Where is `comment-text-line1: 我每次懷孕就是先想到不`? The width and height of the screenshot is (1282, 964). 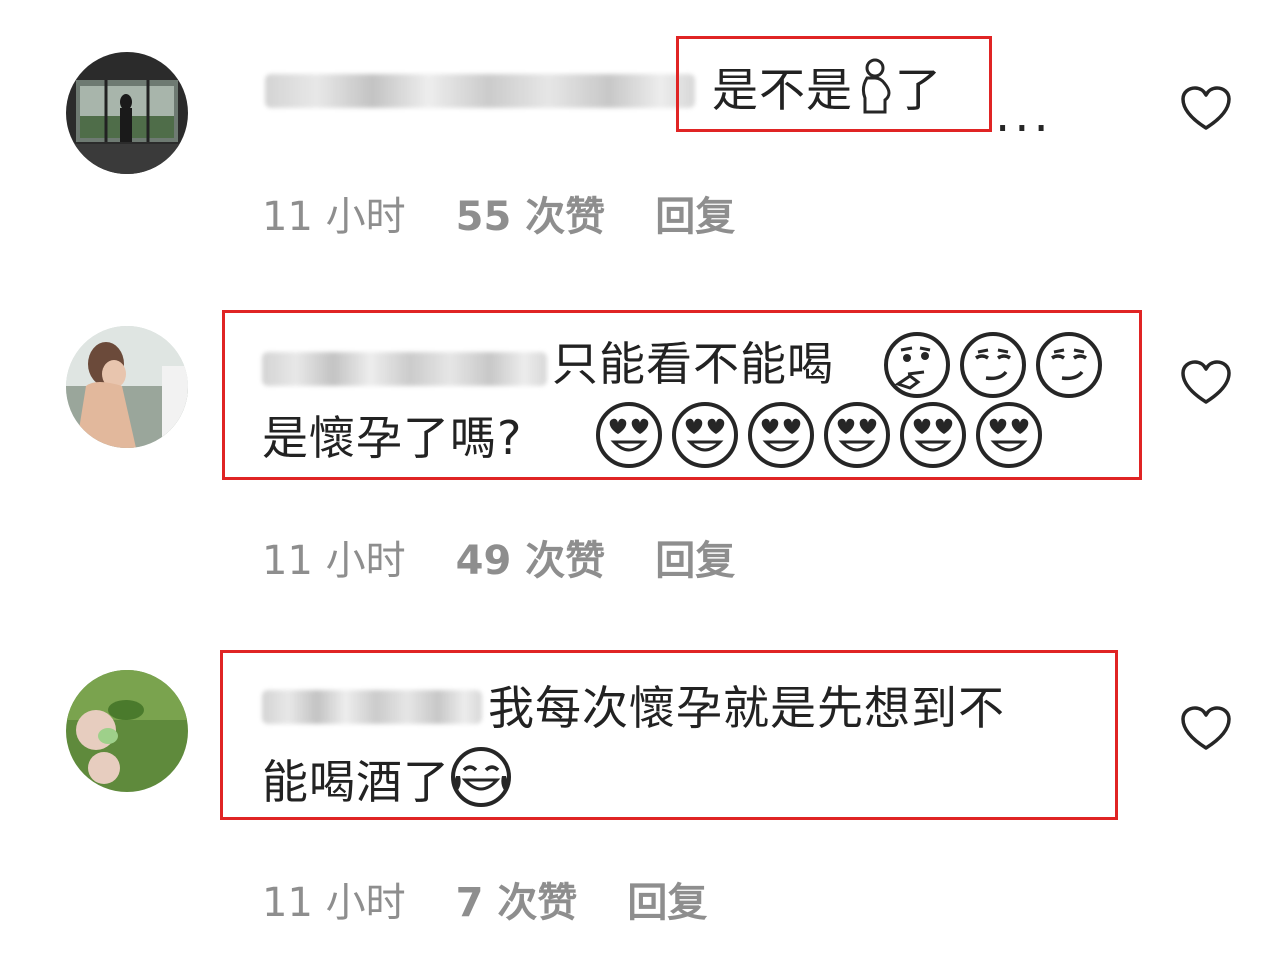 comment-text-line1: 我每次懷孕就是先想到不 is located at coordinates (746, 708).